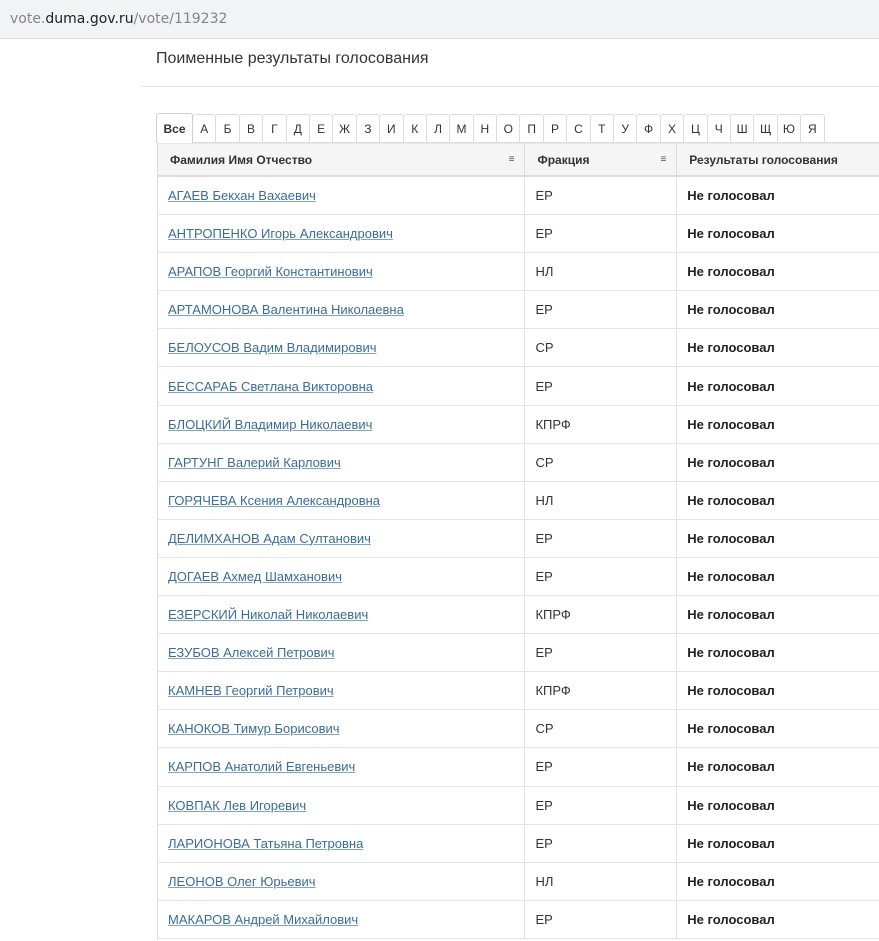  I want to click on table-row: АГАЕВ Бекхан Вахаевич ЕР Не голосовал, so click(518, 196).